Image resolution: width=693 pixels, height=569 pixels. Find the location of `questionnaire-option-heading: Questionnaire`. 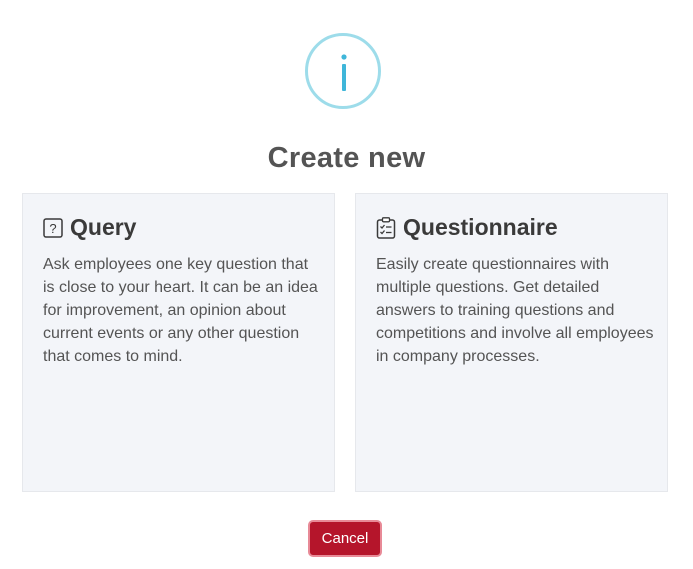

questionnaire-option-heading: Questionnaire is located at coordinates (467, 227).